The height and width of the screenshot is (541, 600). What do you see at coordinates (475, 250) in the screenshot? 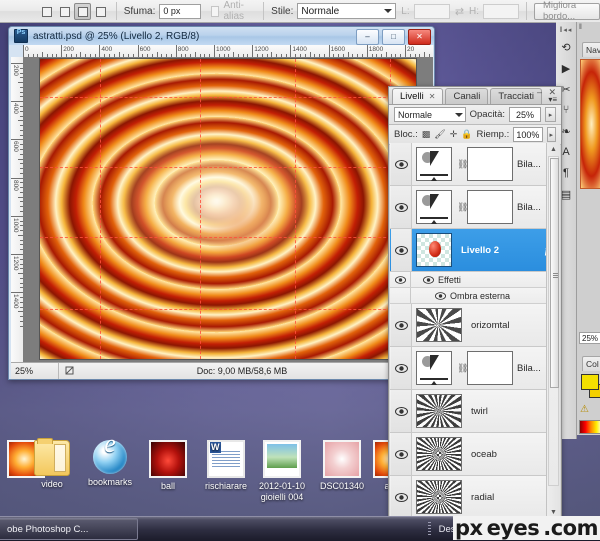
I see `table-row: Livello 2 fx` at bounding box center [475, 250].